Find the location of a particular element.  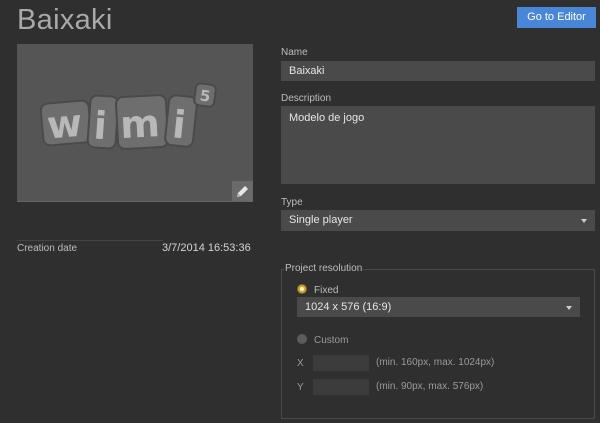

custom-height-input is located at coordinates (341, 387).